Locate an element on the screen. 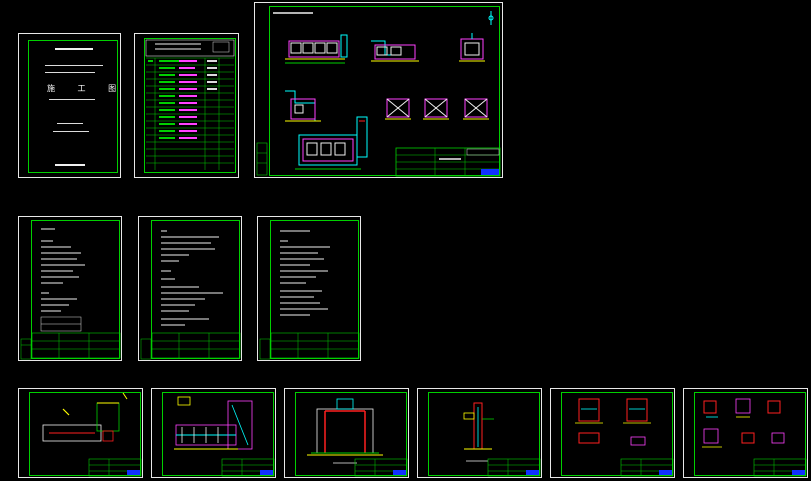  index-sheet is located at coordinates (186, 105).